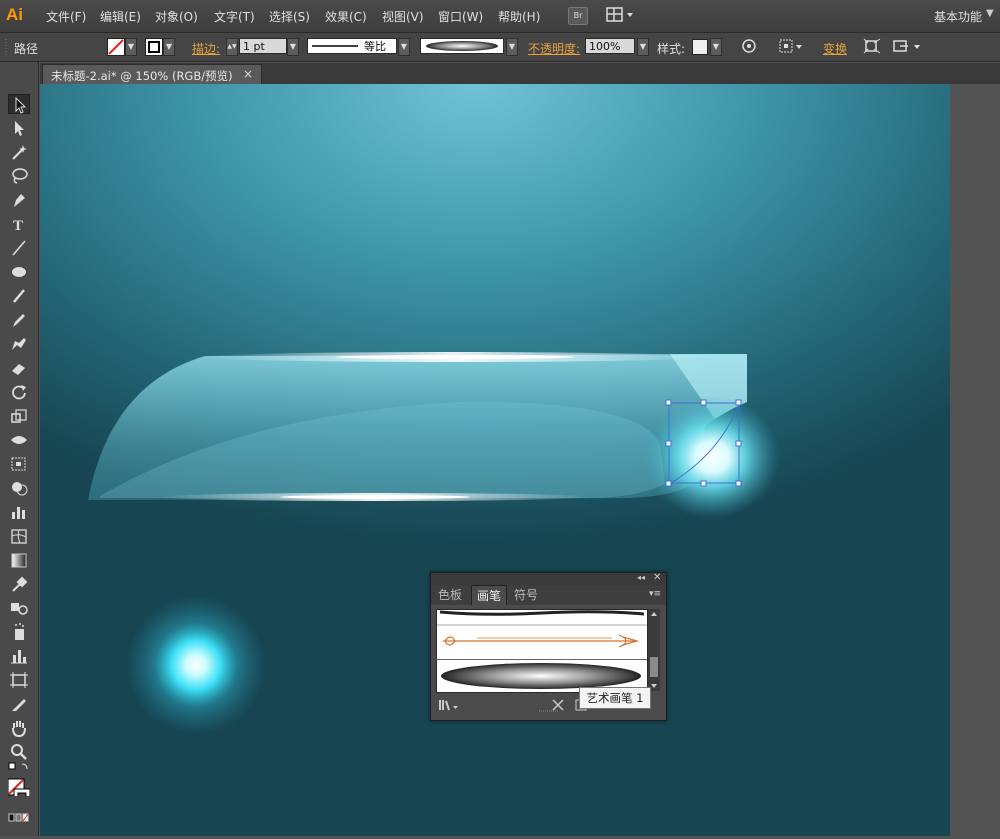  I want to click on svg-text: T, so click(18, 226).